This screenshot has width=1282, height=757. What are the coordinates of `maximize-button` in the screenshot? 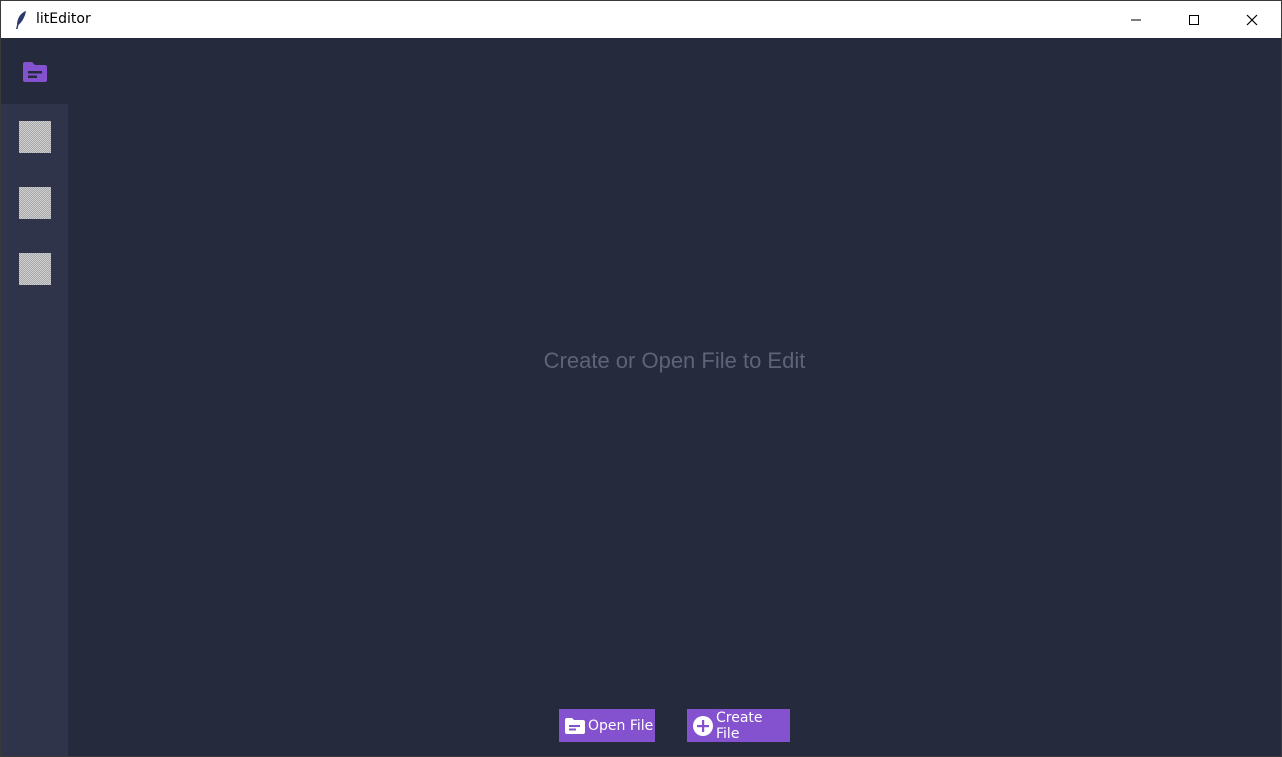 It's located at (1194, 19).